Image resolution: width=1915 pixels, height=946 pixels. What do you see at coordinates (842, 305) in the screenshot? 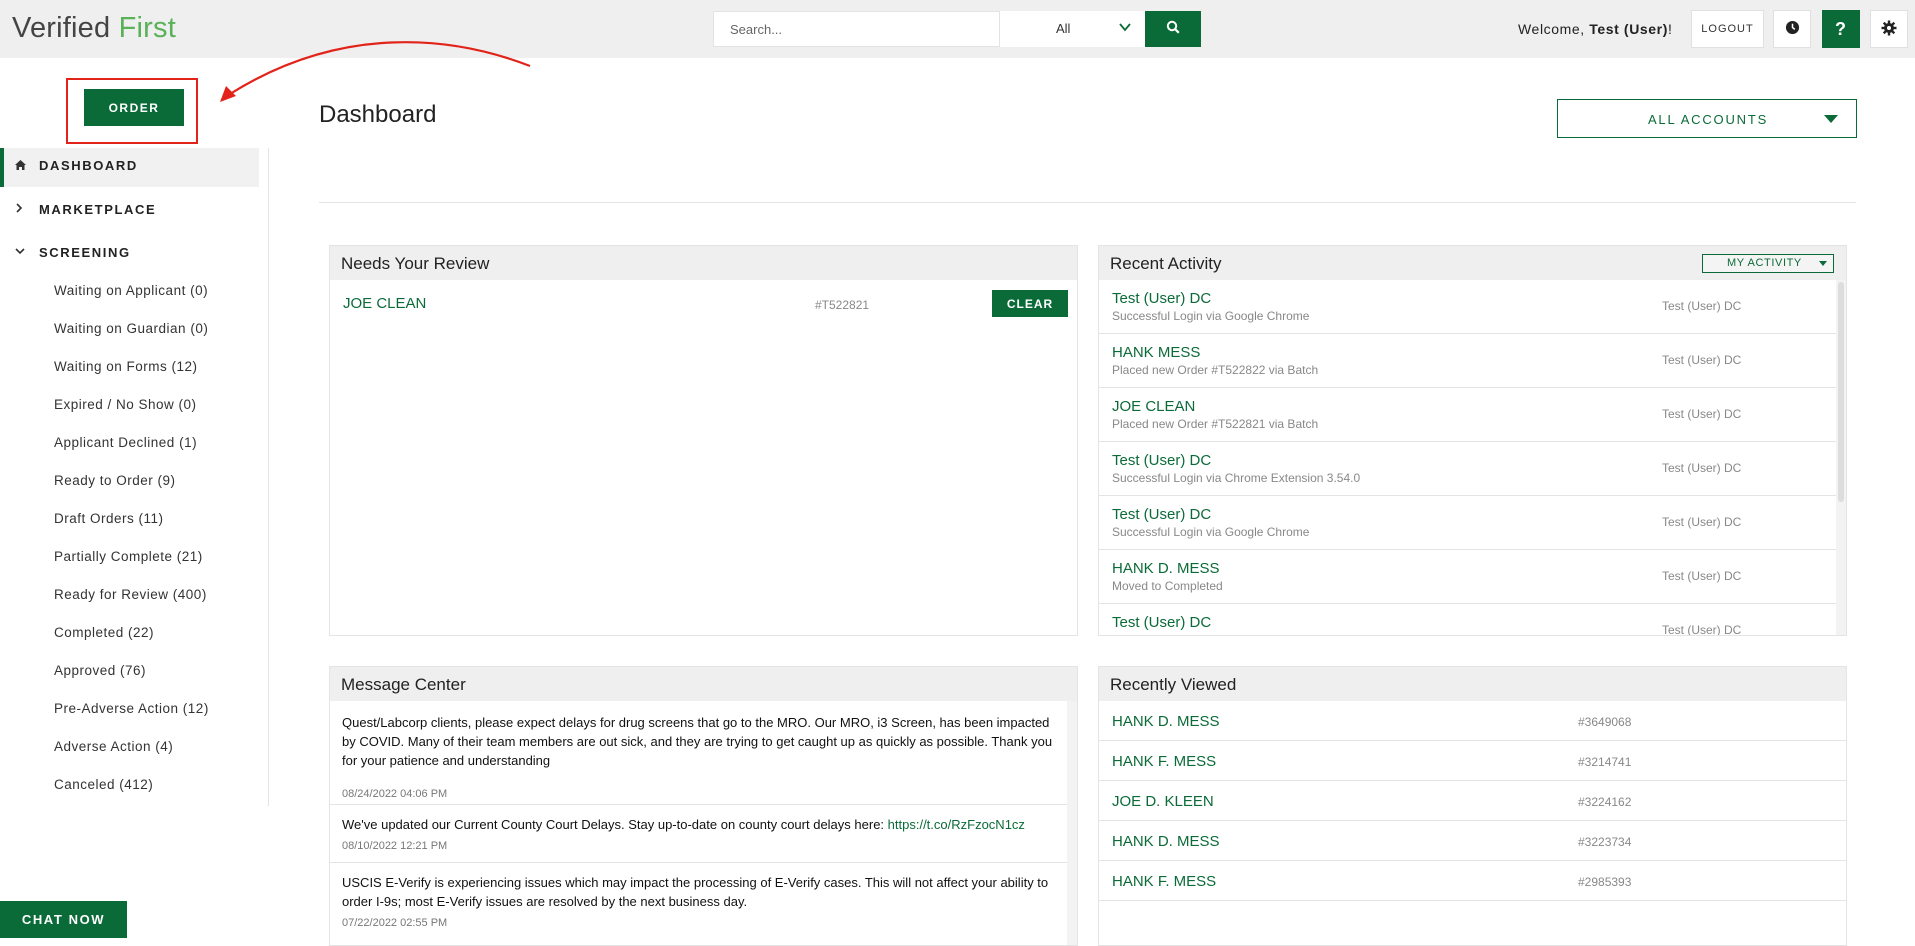
I see `review-item-id: #T522821` at bounding box center [842, 305].